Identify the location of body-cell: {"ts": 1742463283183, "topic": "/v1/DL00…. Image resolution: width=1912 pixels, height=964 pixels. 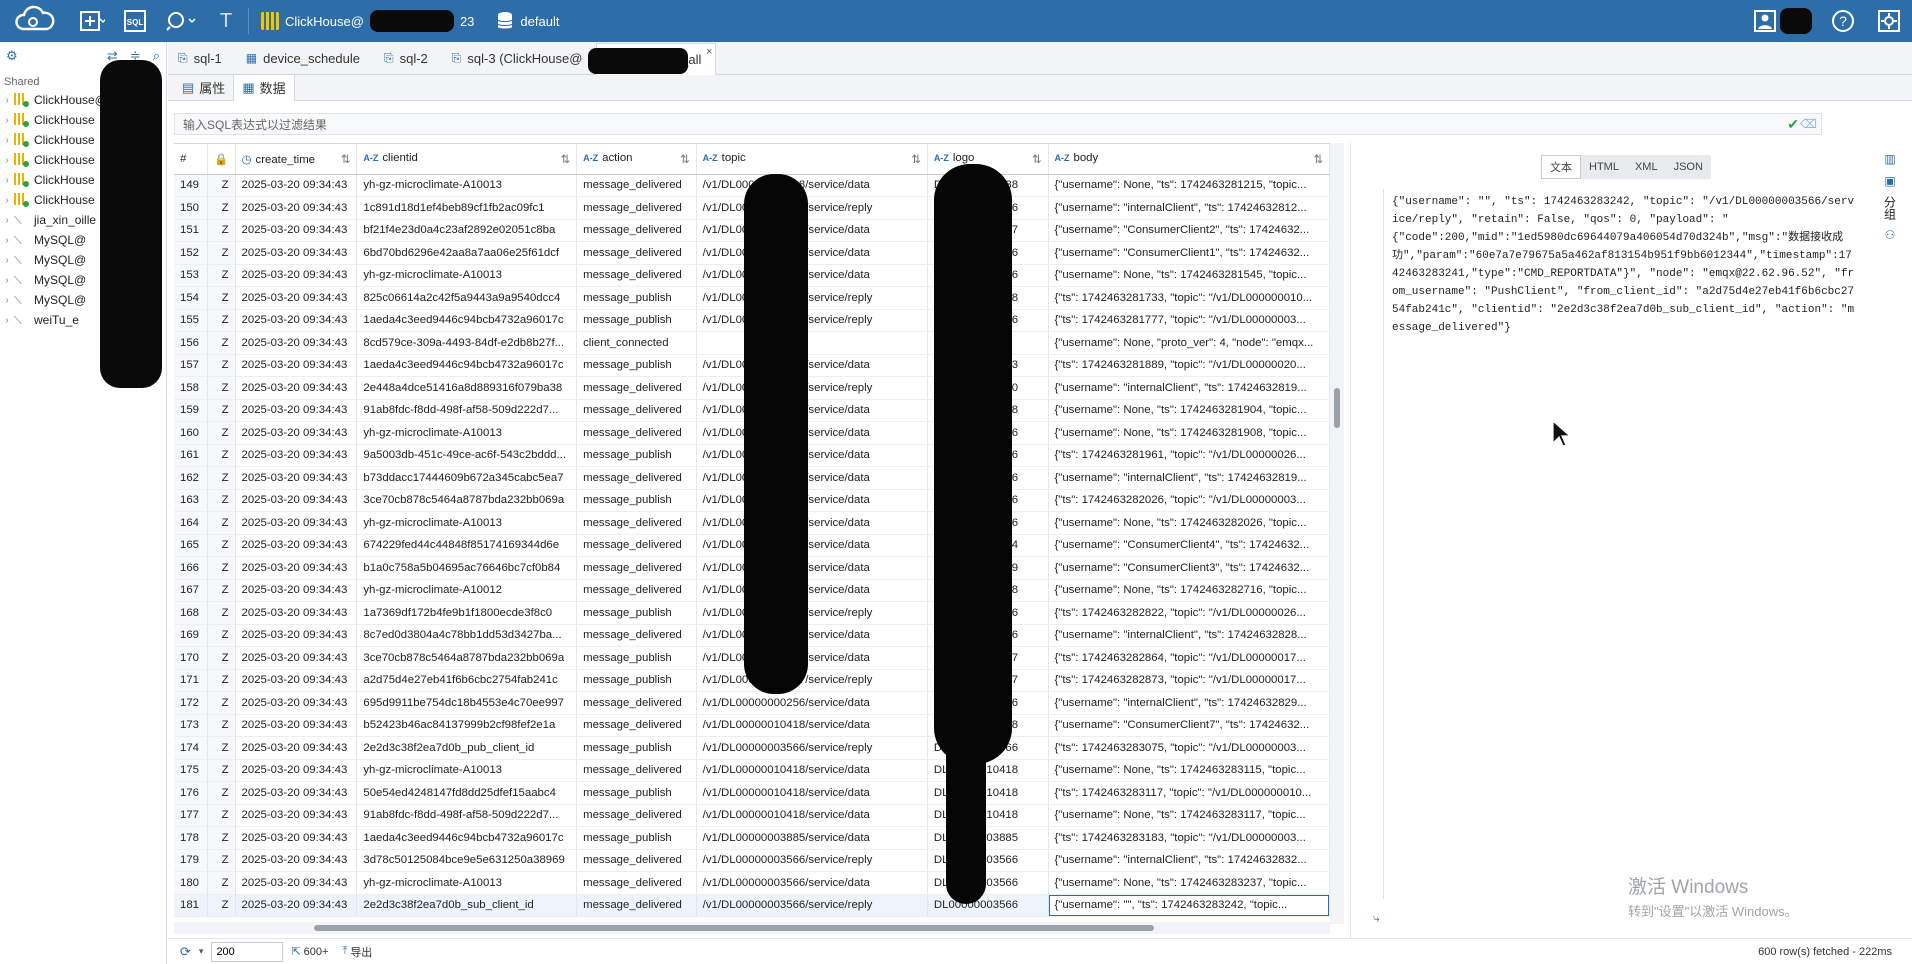
(1189, 838).